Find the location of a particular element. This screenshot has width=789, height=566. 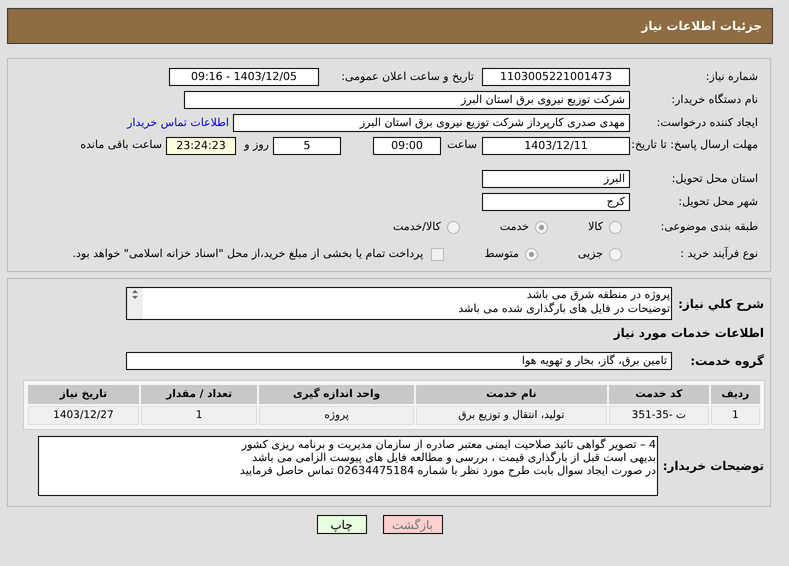

note-line: 4 – تصویر گواهی تائید صلاحیت ایمنی معتبر صادره از سازمان مدیریت و برنامه ریزی کشور is located at coordinates (448, 444).